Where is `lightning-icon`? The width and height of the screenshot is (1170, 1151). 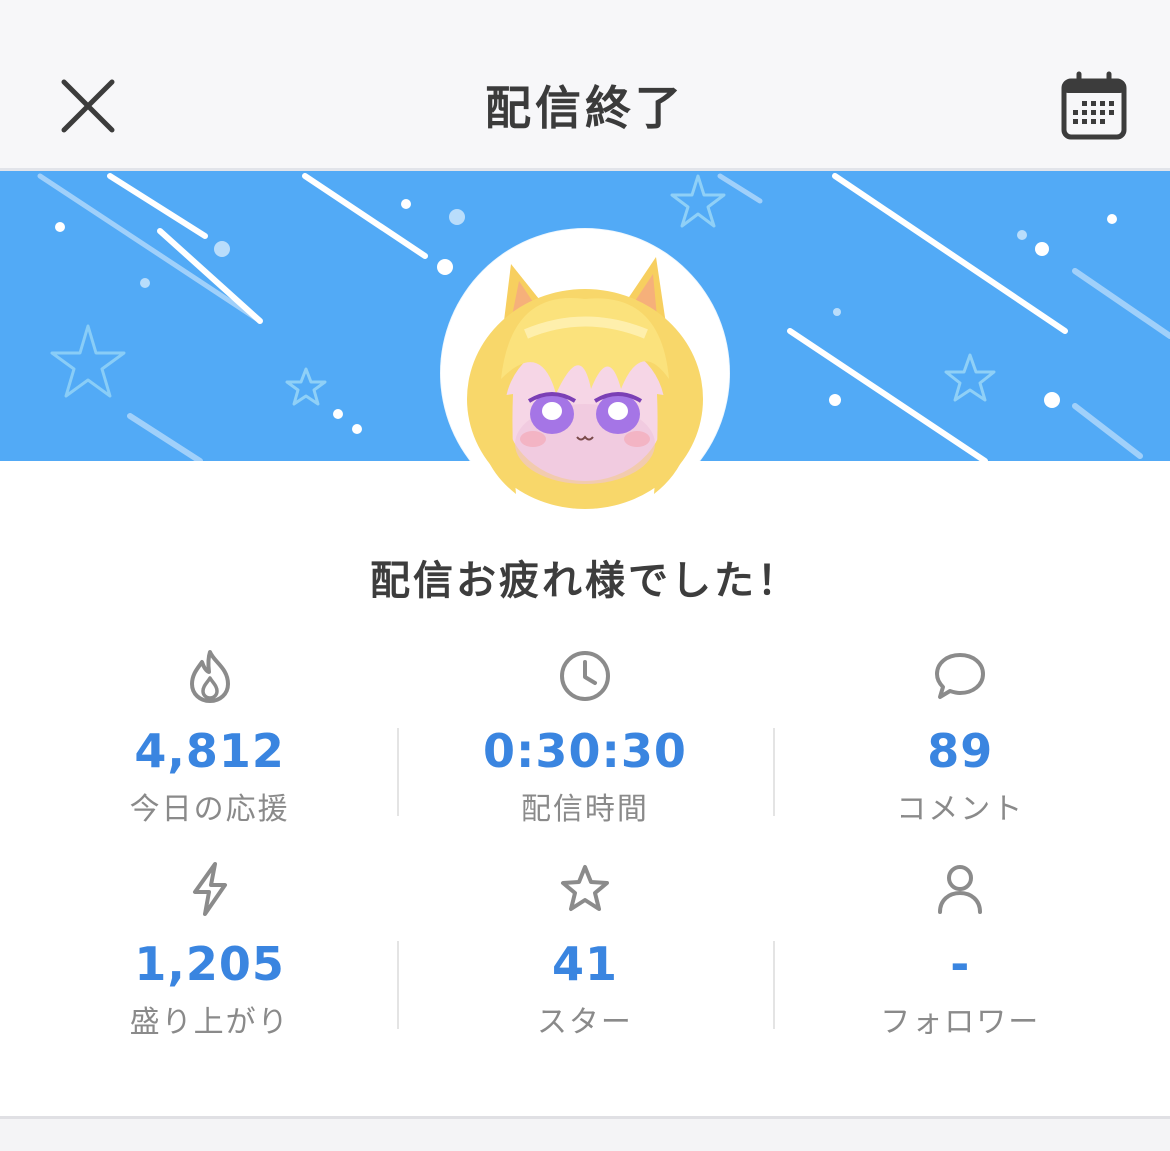 lightning-icon is located at coordinates (210, 889).